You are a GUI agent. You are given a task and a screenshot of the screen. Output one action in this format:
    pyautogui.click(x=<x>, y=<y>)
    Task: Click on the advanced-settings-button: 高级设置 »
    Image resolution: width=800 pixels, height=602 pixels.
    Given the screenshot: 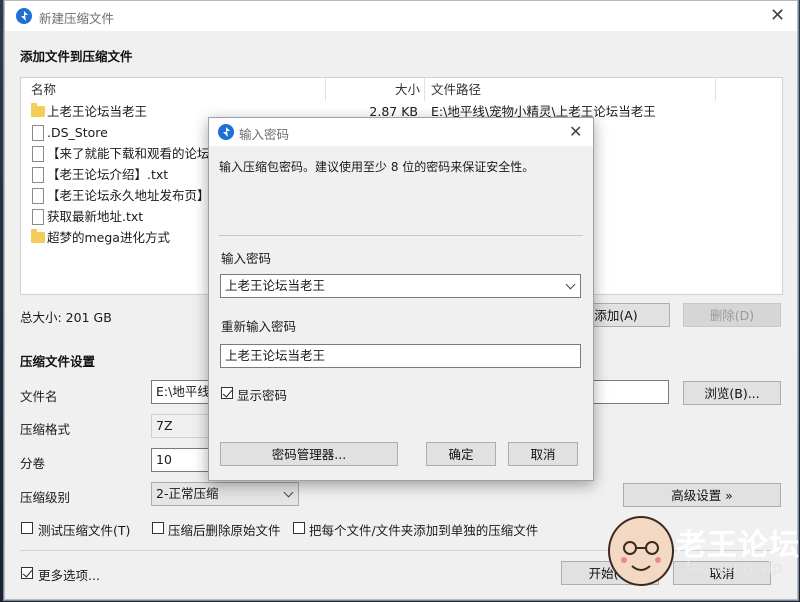 What is the action you would take?
    pyautogui.click(x=702, y=495)
    